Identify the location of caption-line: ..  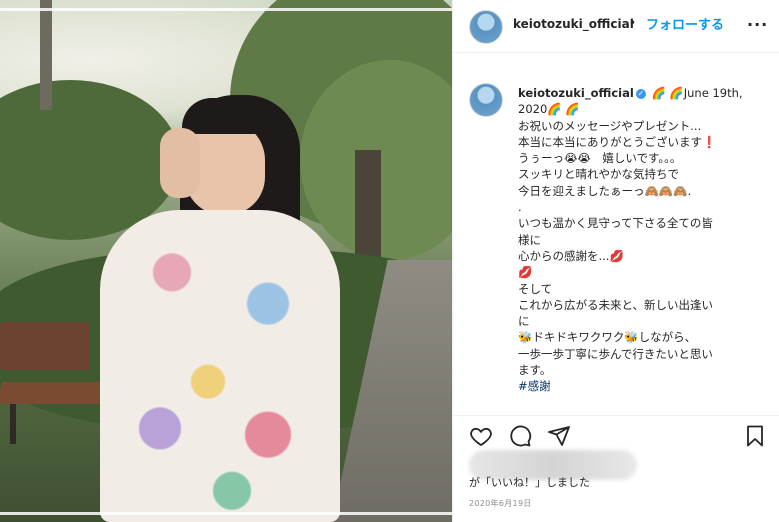
(520, 207).